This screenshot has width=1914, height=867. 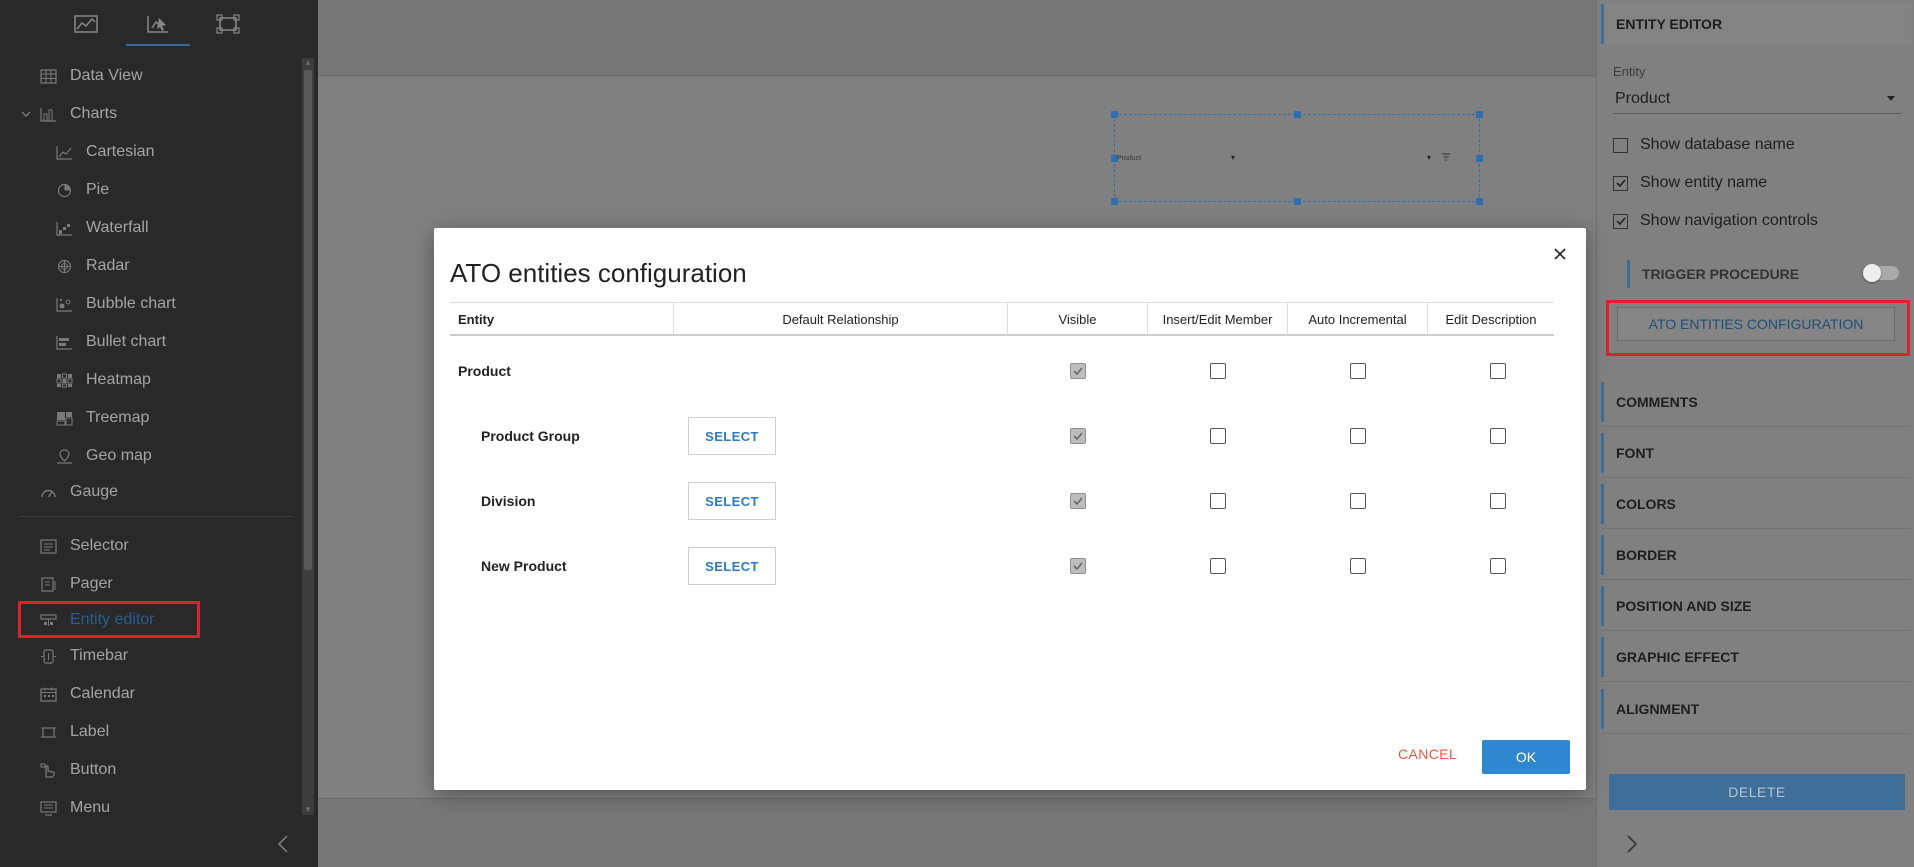 I want to click on sidebar-item-label: Label, so click(x=150, y=732).